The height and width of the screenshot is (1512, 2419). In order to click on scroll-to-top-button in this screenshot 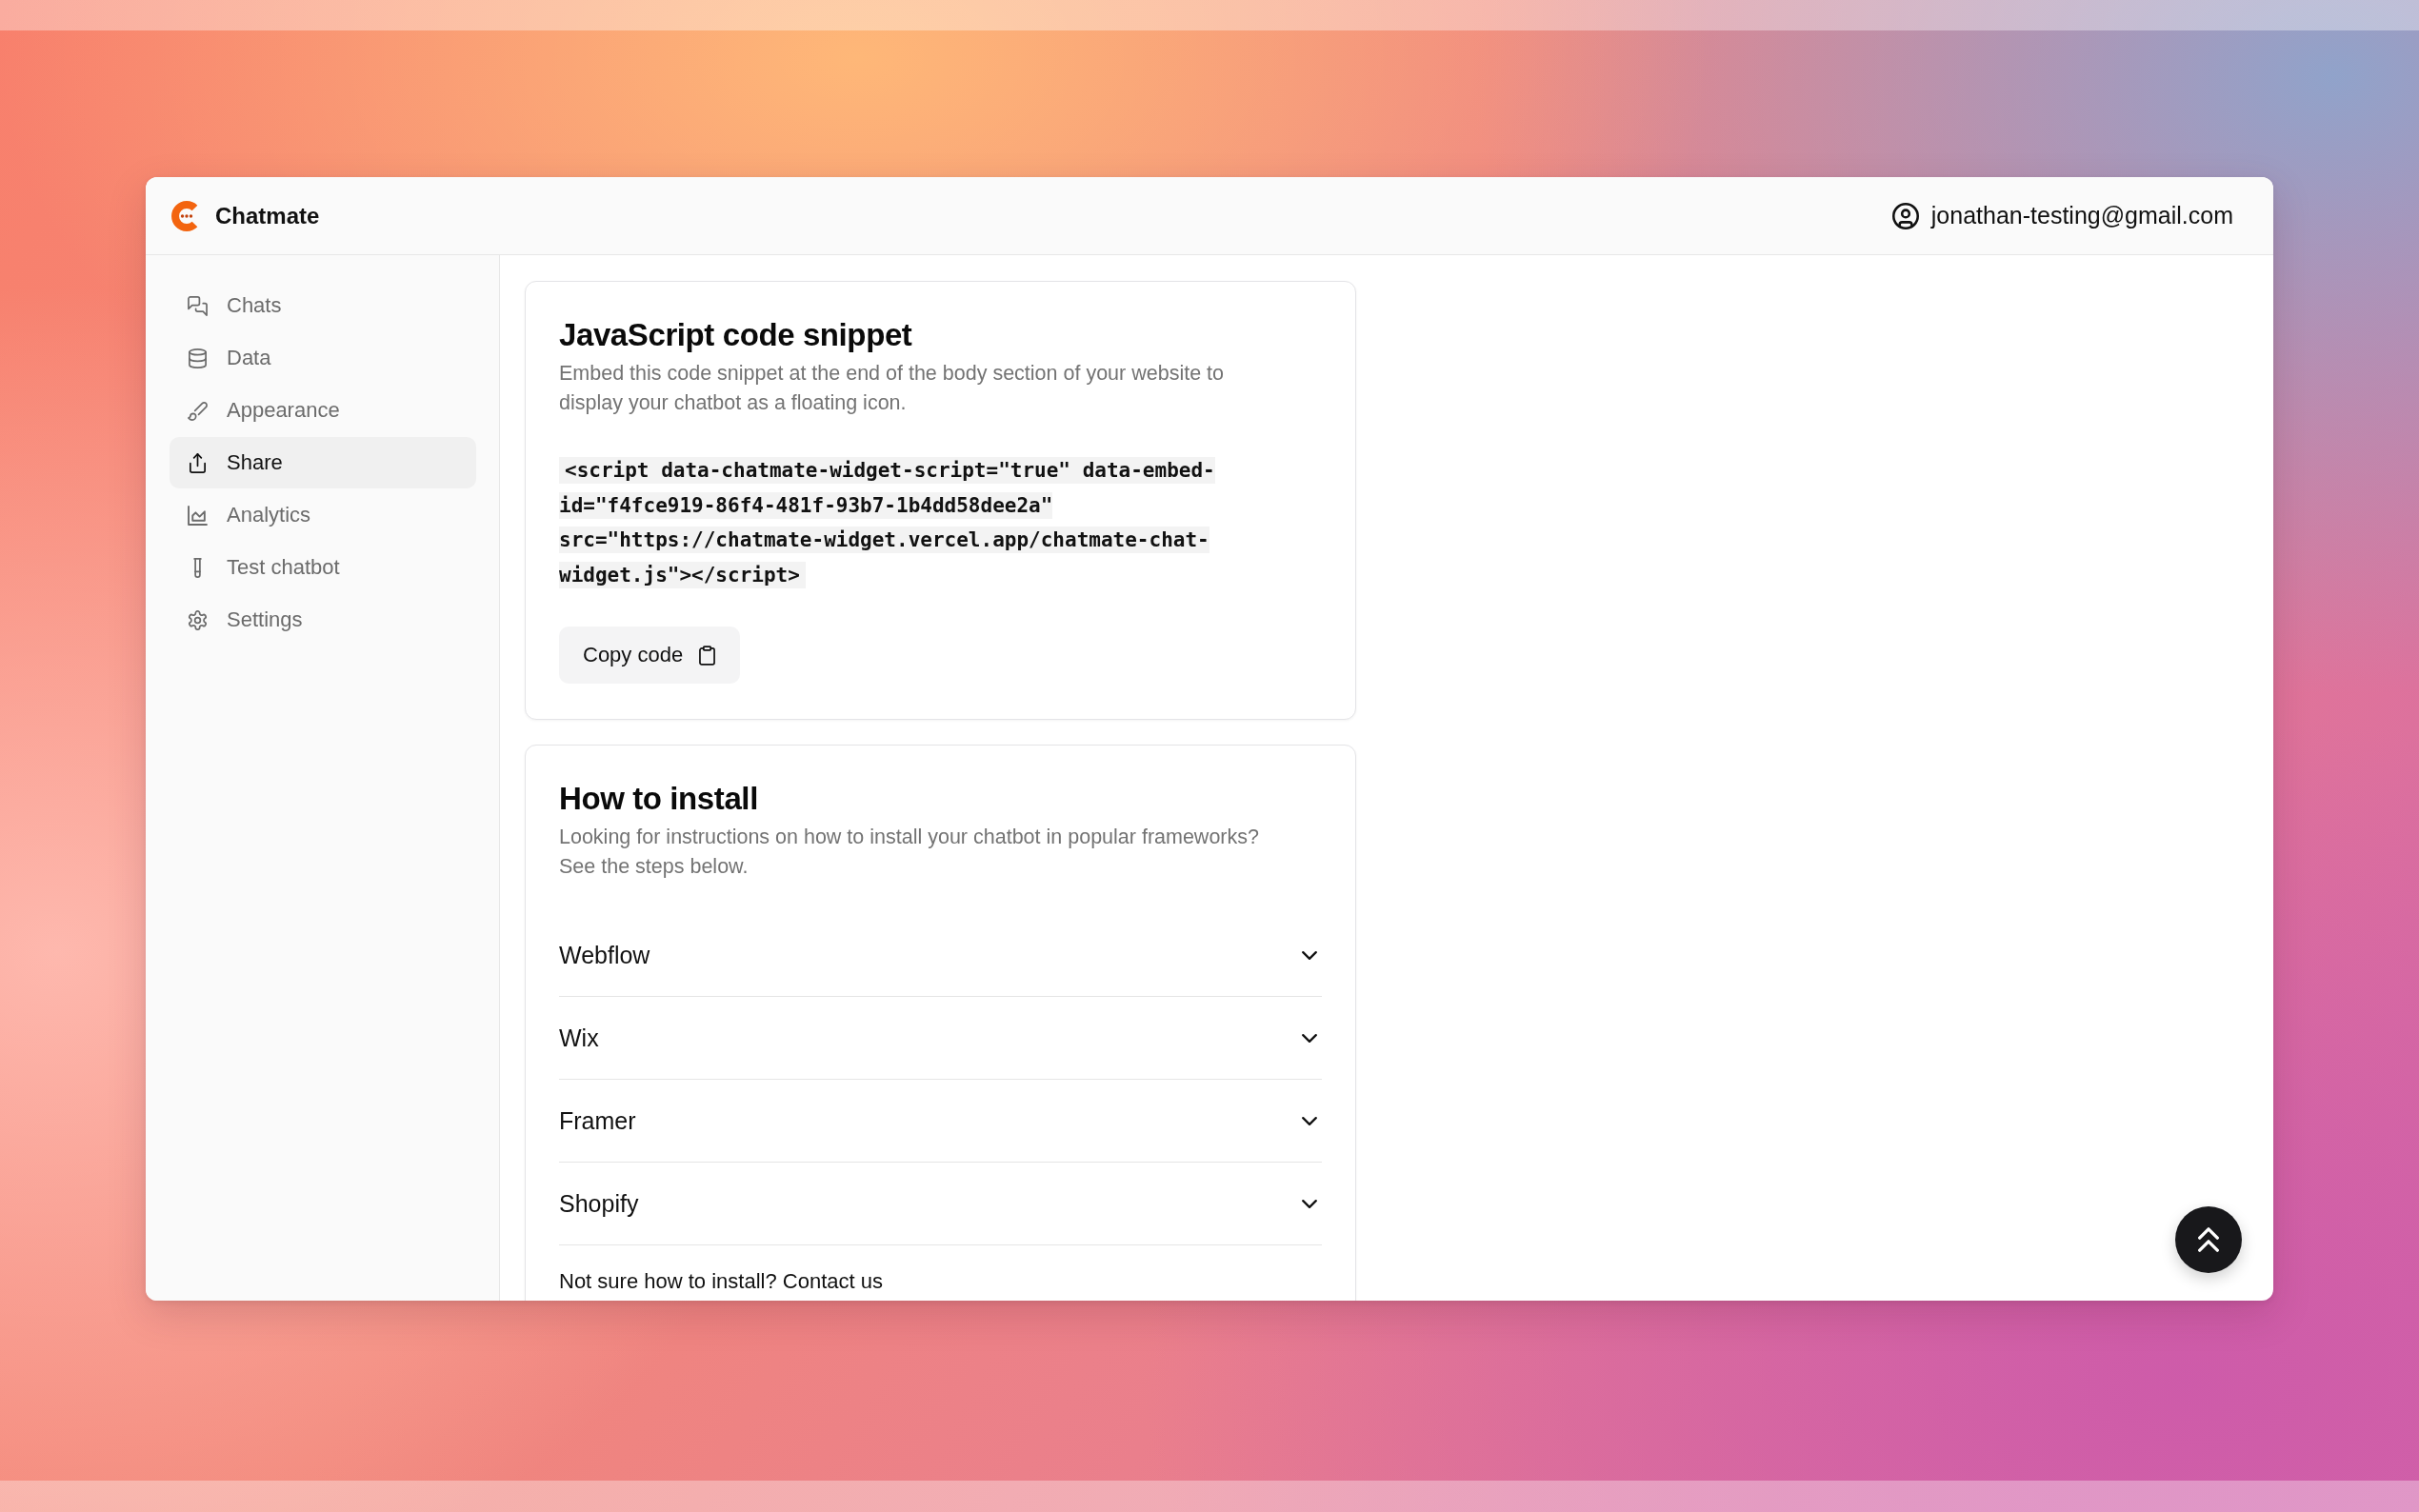, I will do `click(2208, 1239)`.